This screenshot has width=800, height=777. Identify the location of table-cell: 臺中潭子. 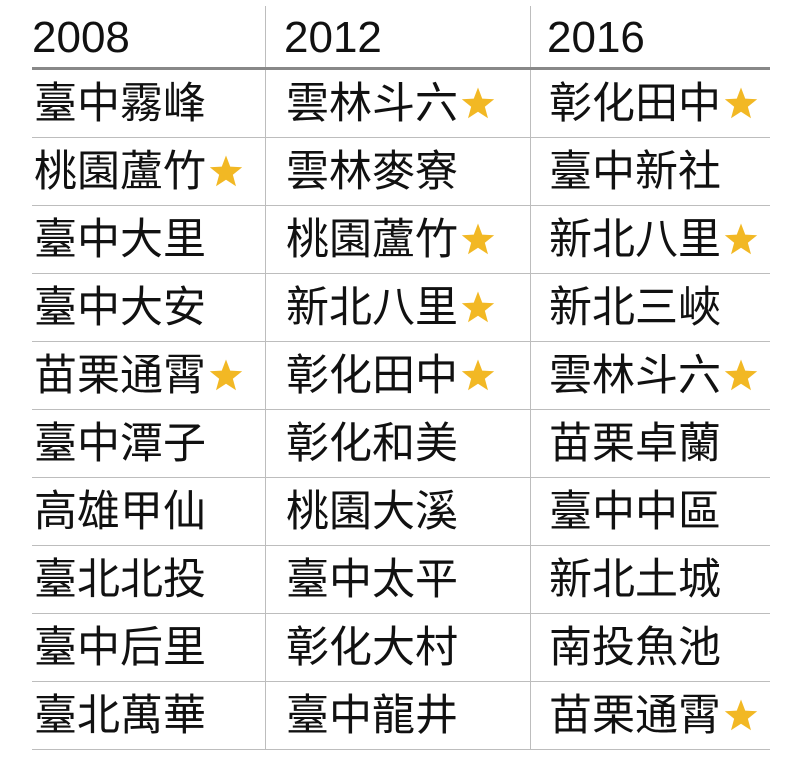
(148, 443).